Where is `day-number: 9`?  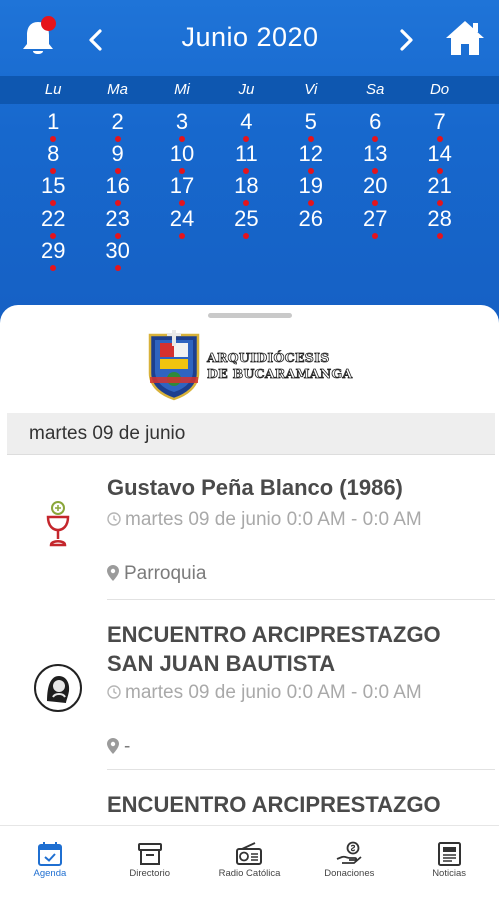 day-number: 9 is located at coordinates (117, 154).